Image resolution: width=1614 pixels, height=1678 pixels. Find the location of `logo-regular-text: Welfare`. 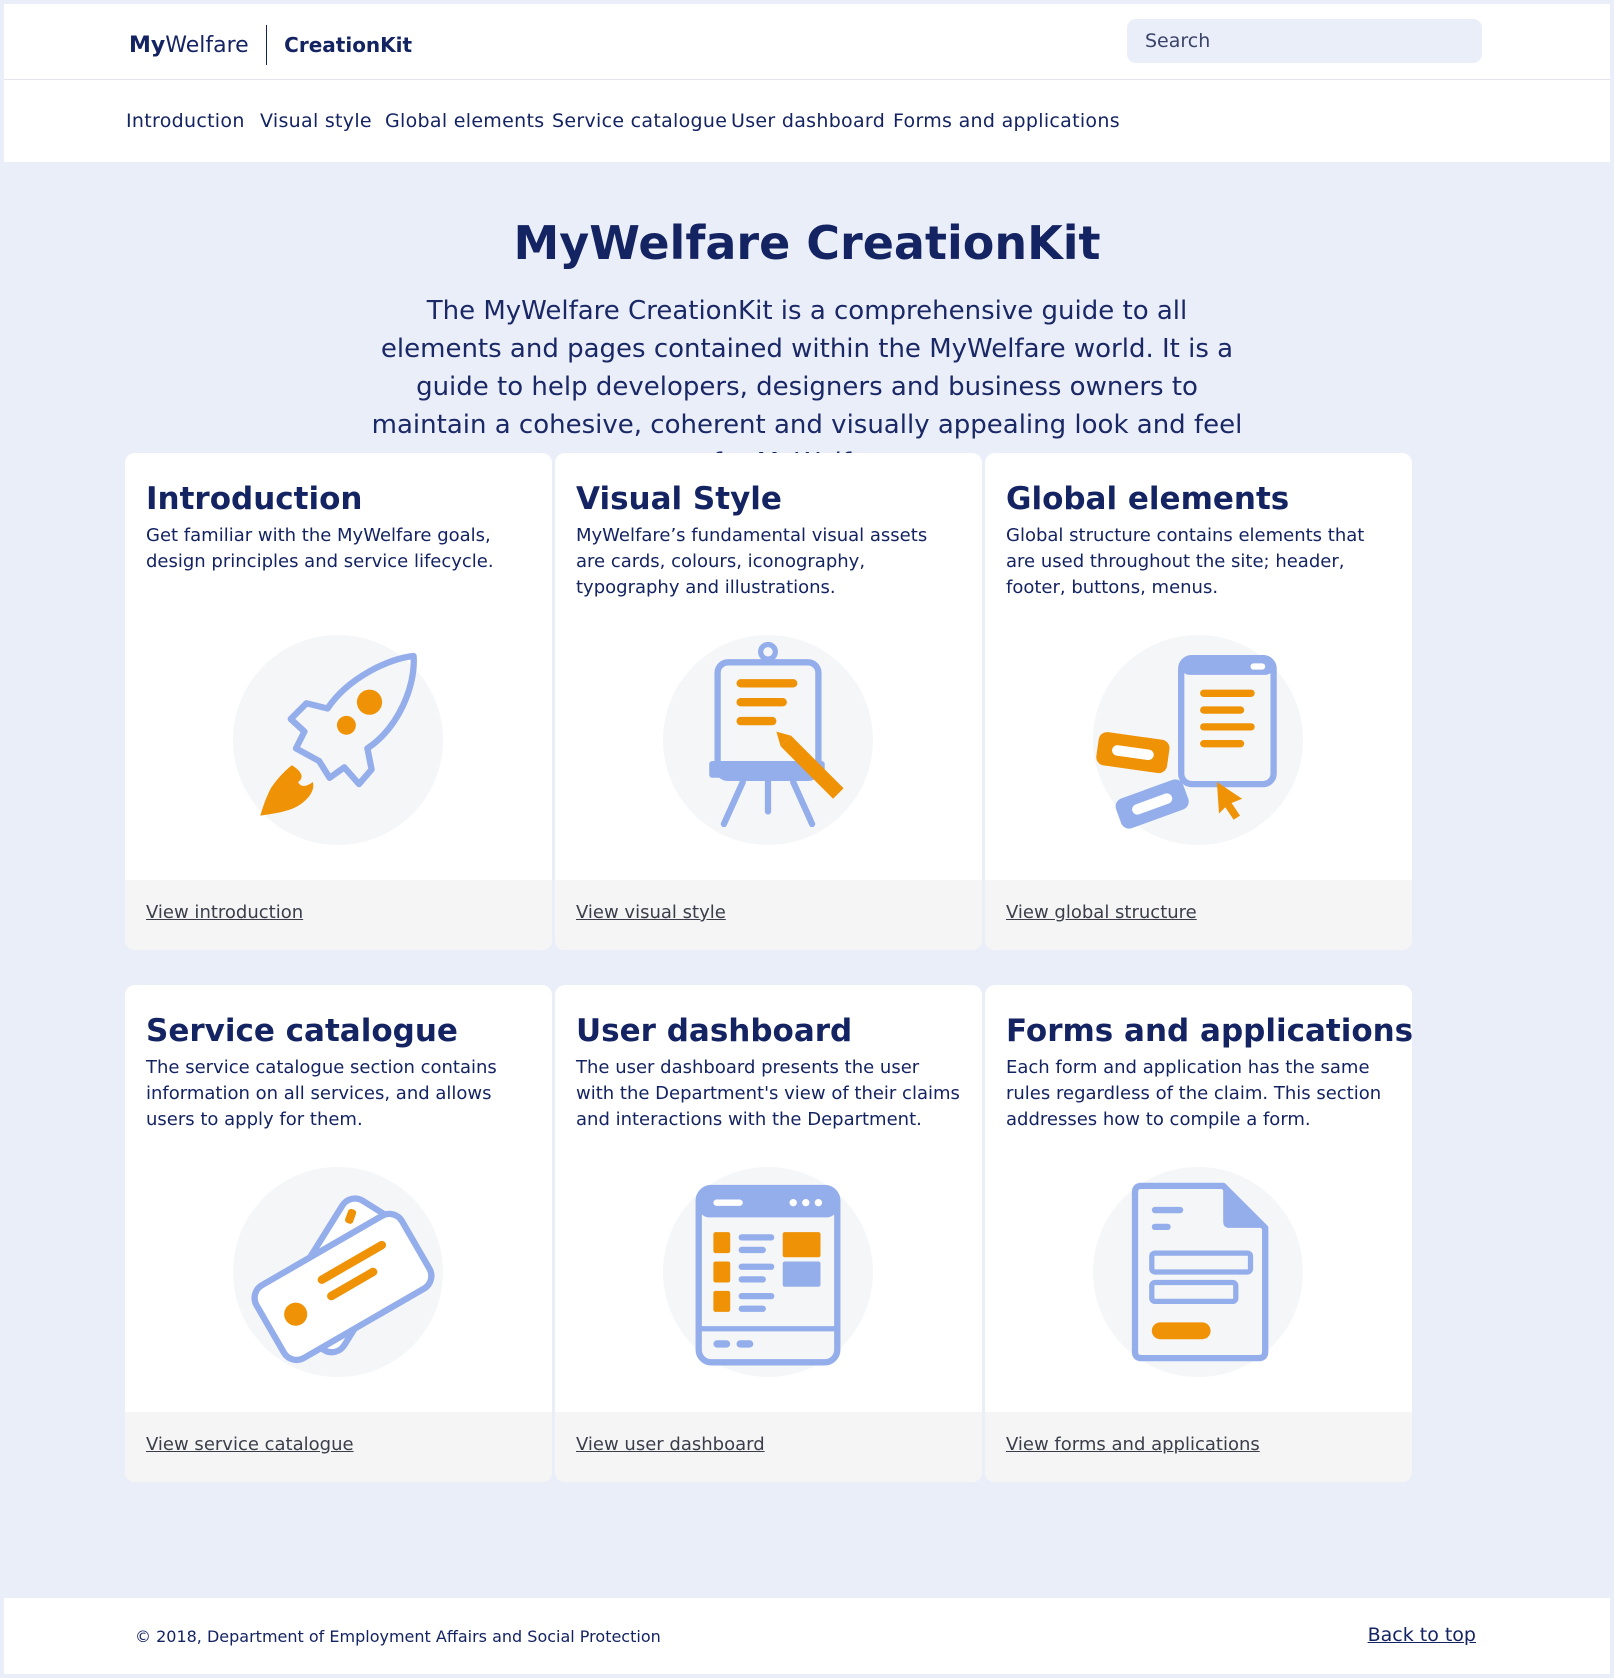

logo-regular-text: Welfare is located at coordinates (207, 45).